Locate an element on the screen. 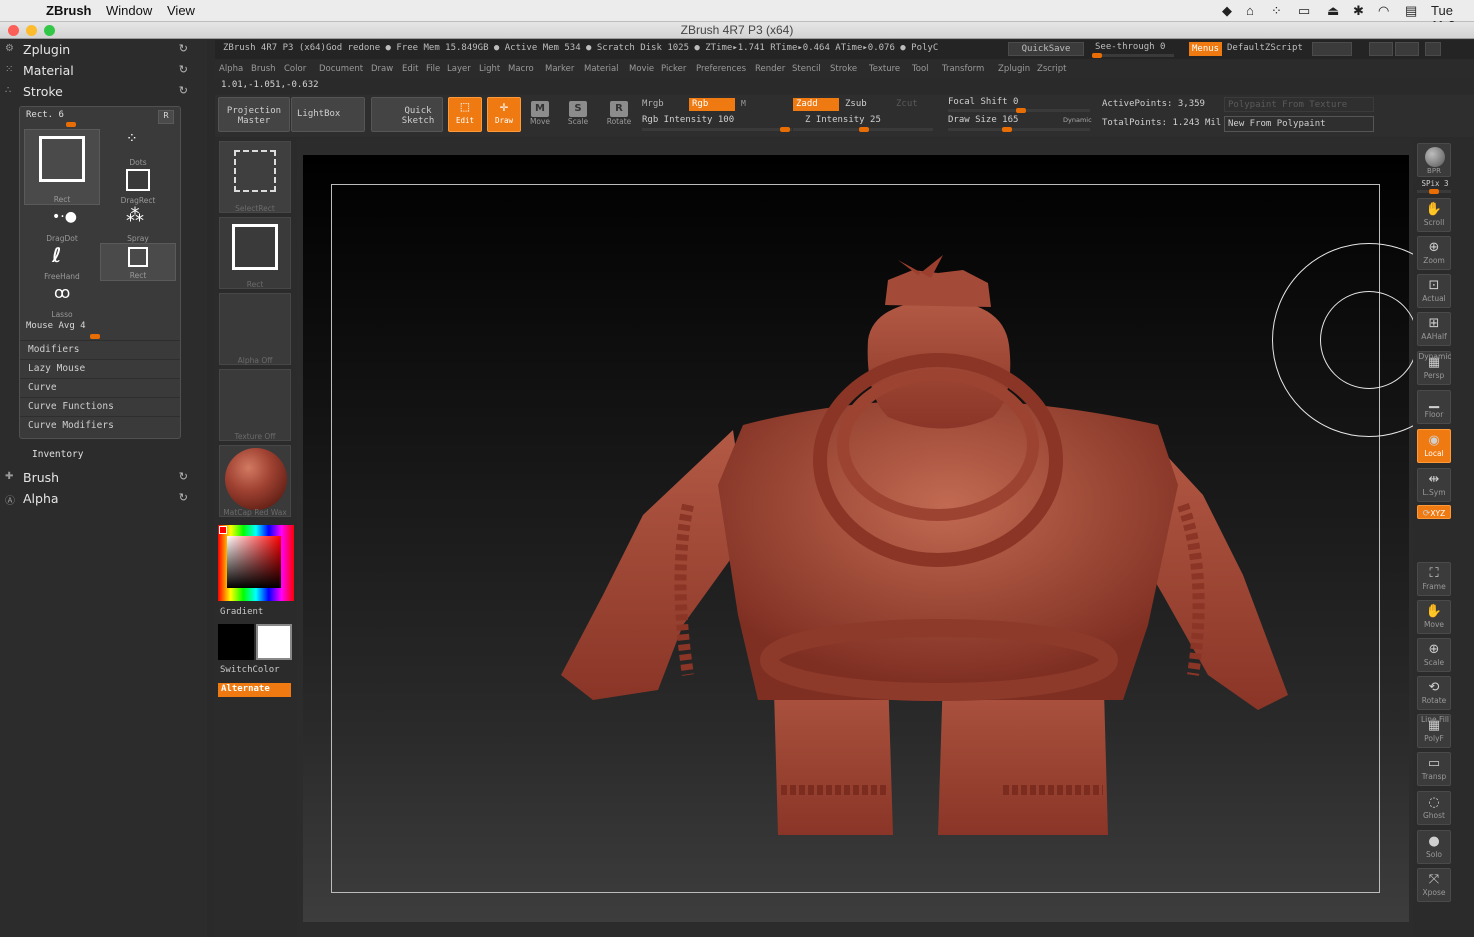  selectrect-thumb: SelectRect is located at coordinates (255, 177).